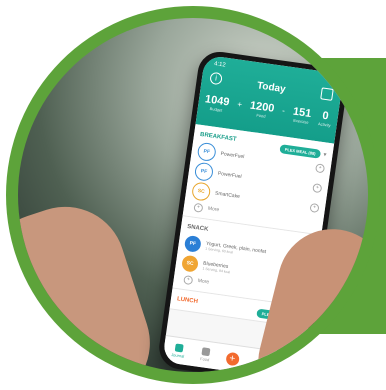 The image size is (386, 390). I want to click on journal-icon, so click(179, 348).